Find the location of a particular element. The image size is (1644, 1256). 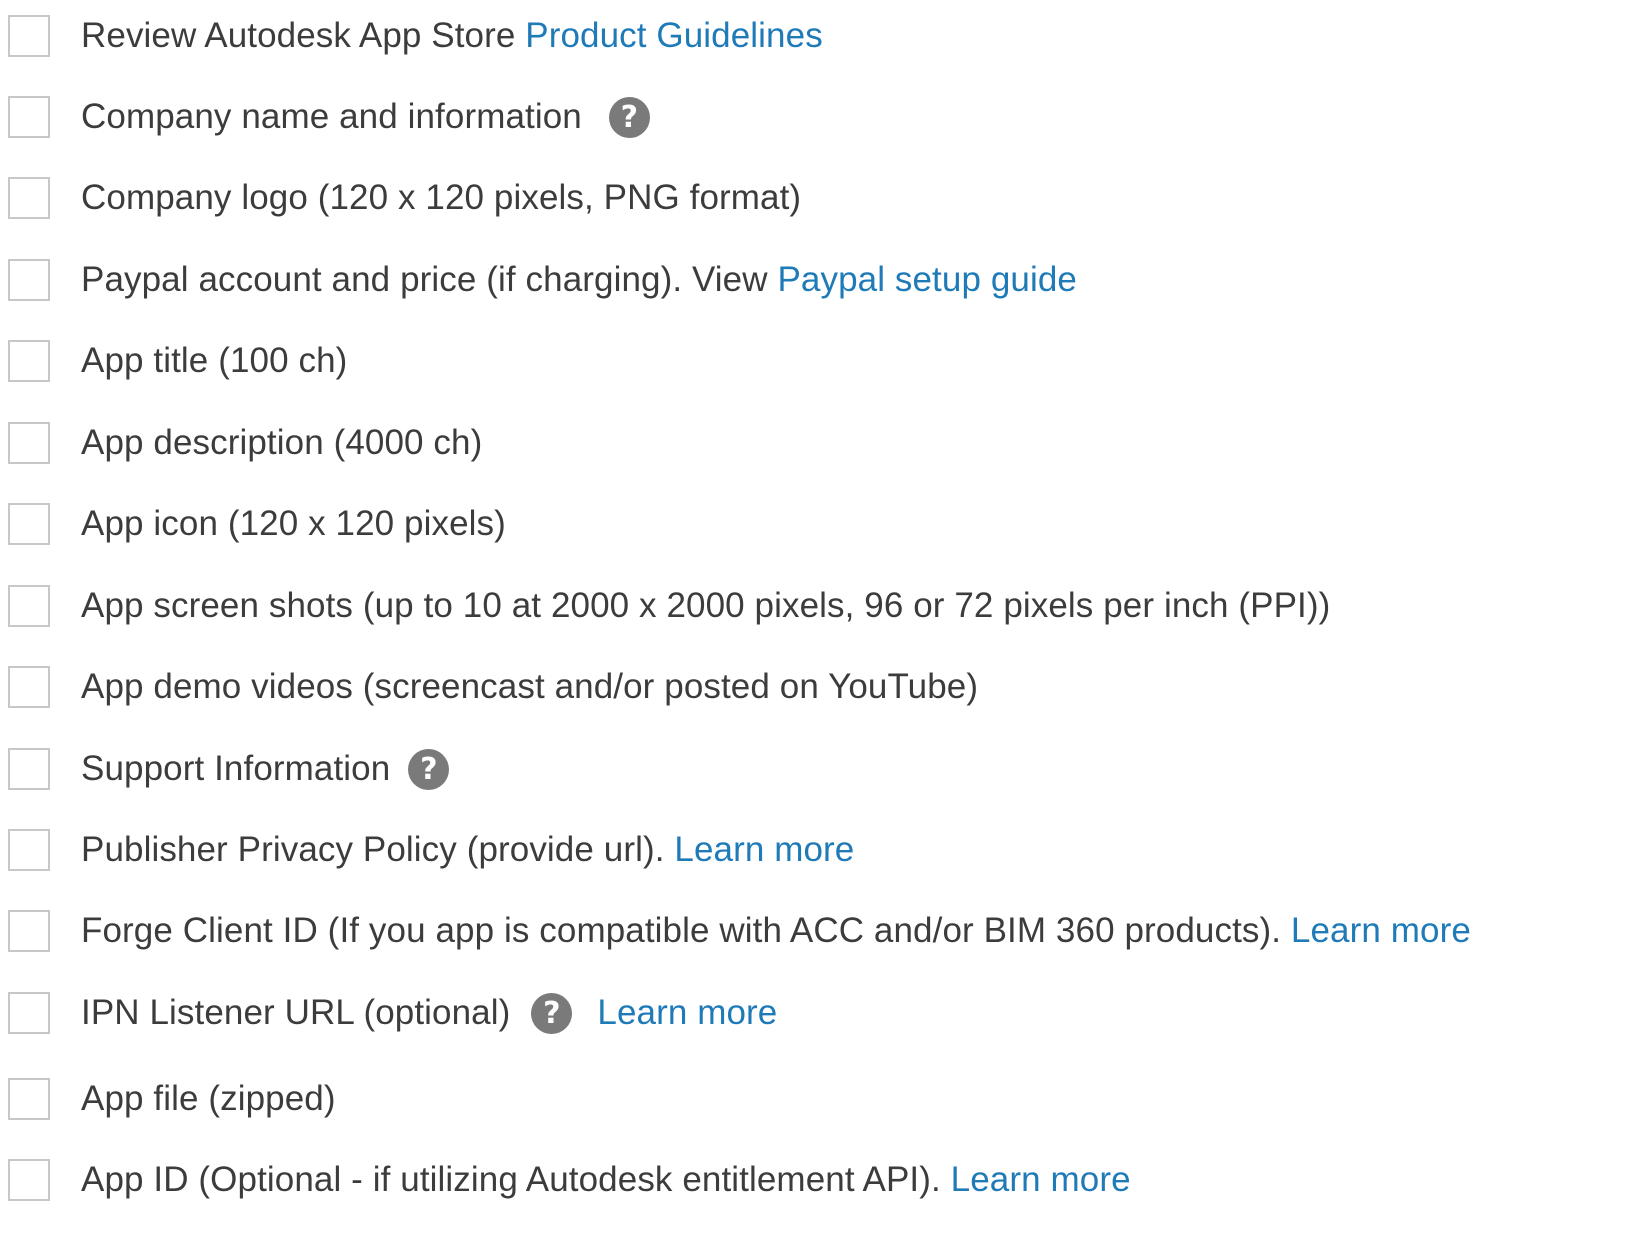

checklist-item-company-info: Company name and information ? is located at coordinates (325, 117).